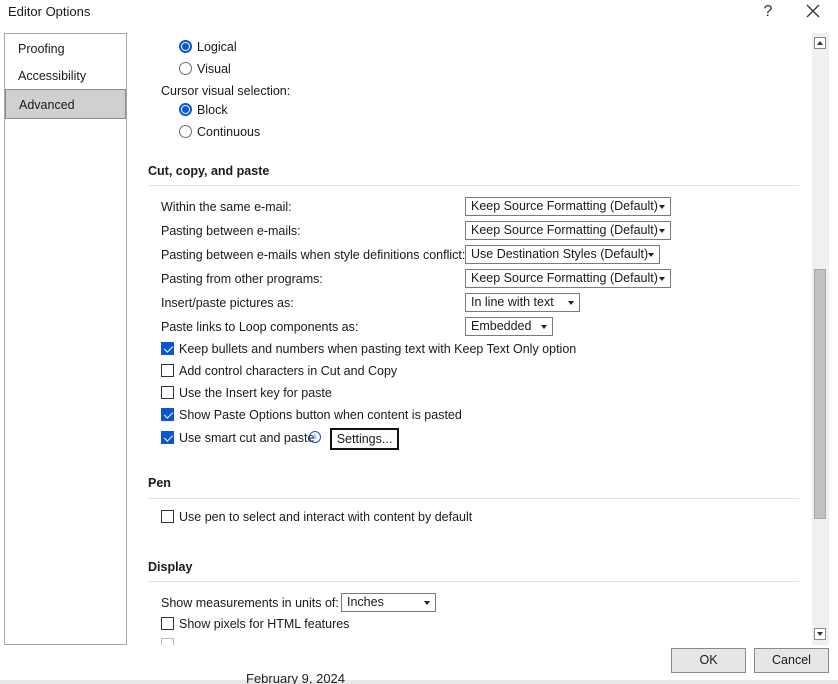 This screenshot has width=838, height=684. I want to click on other-programs-dropdown: Keep Source Formatting (Default), so click(568, 278).